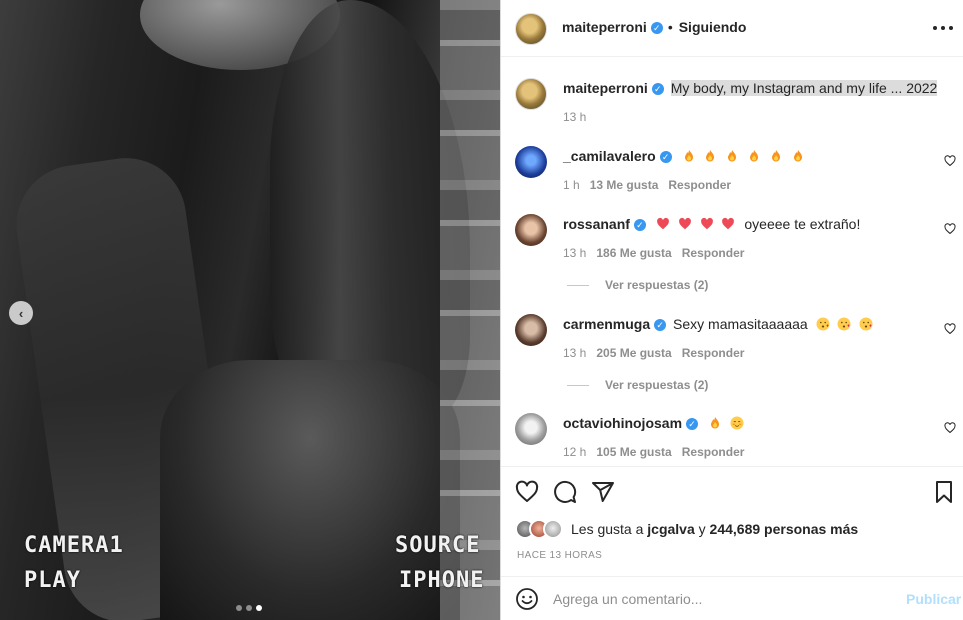 This screenshot has height=620, width=963. What do you see at coordinates (565, 492) in the screenshot?
I see `comment-bubble-icon` at bounding box center [565, 492].